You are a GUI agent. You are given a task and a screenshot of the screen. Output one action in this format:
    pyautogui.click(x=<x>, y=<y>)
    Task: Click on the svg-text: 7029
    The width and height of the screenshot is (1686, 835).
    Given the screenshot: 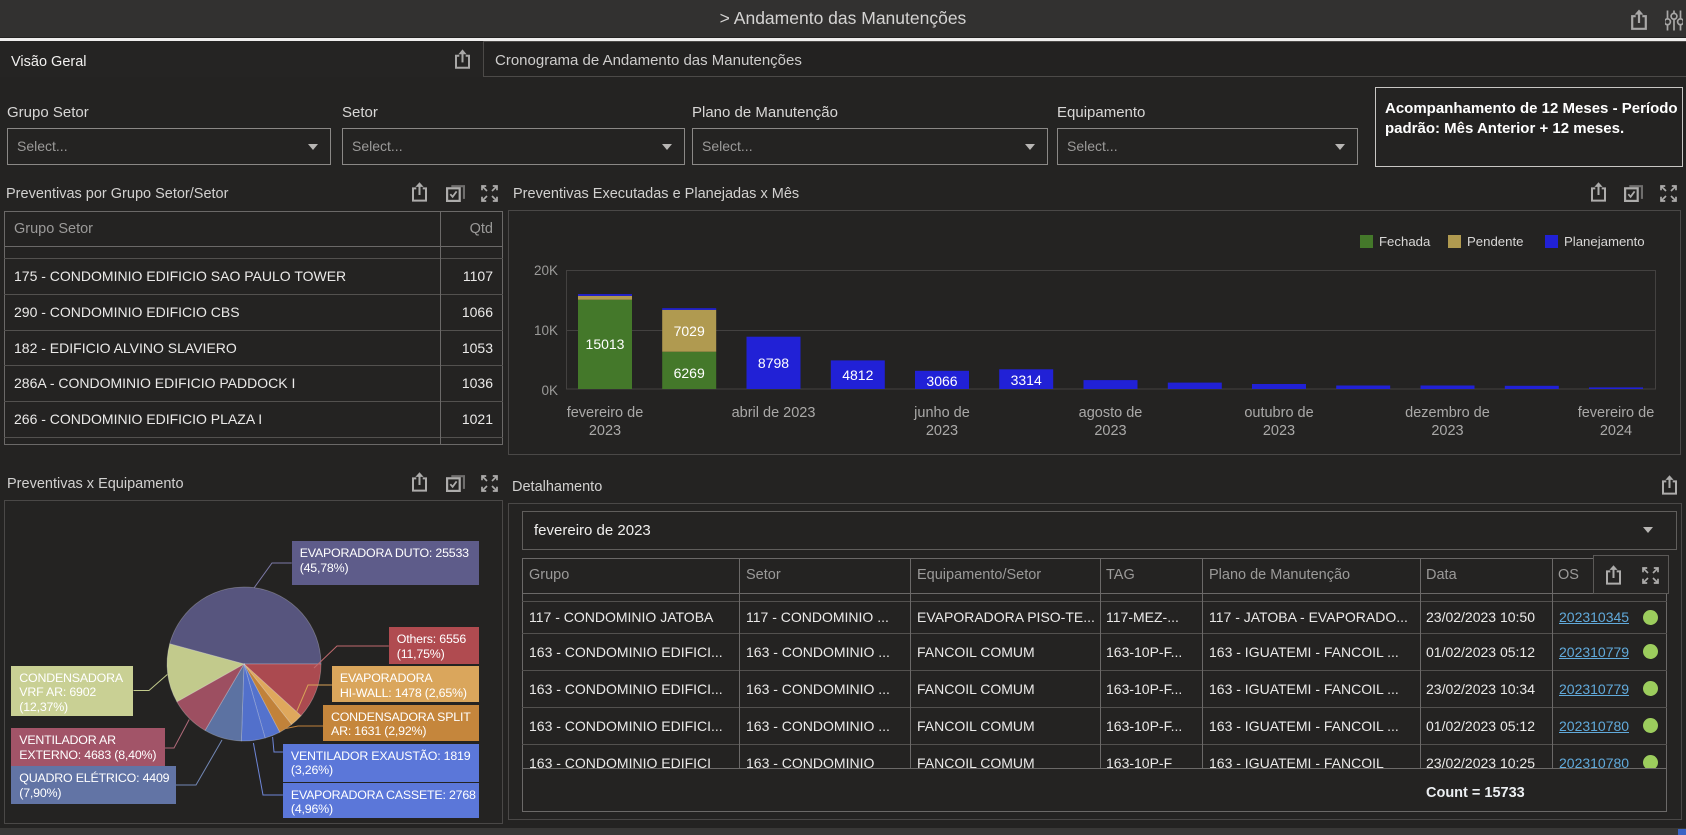 What is the action you would take?
    pyautogui.click(x=689, y=331)
    